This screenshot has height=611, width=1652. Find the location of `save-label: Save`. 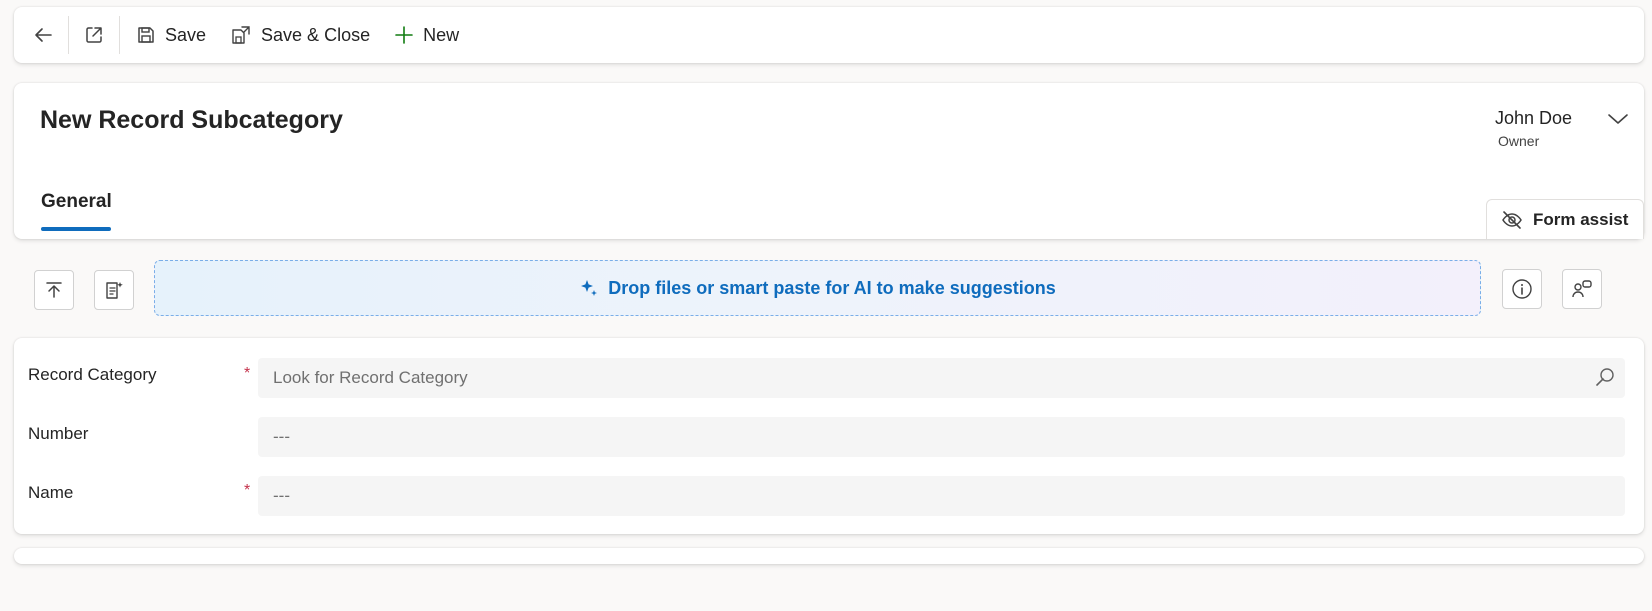

save-label: Save is located at coordinates (186, 34).